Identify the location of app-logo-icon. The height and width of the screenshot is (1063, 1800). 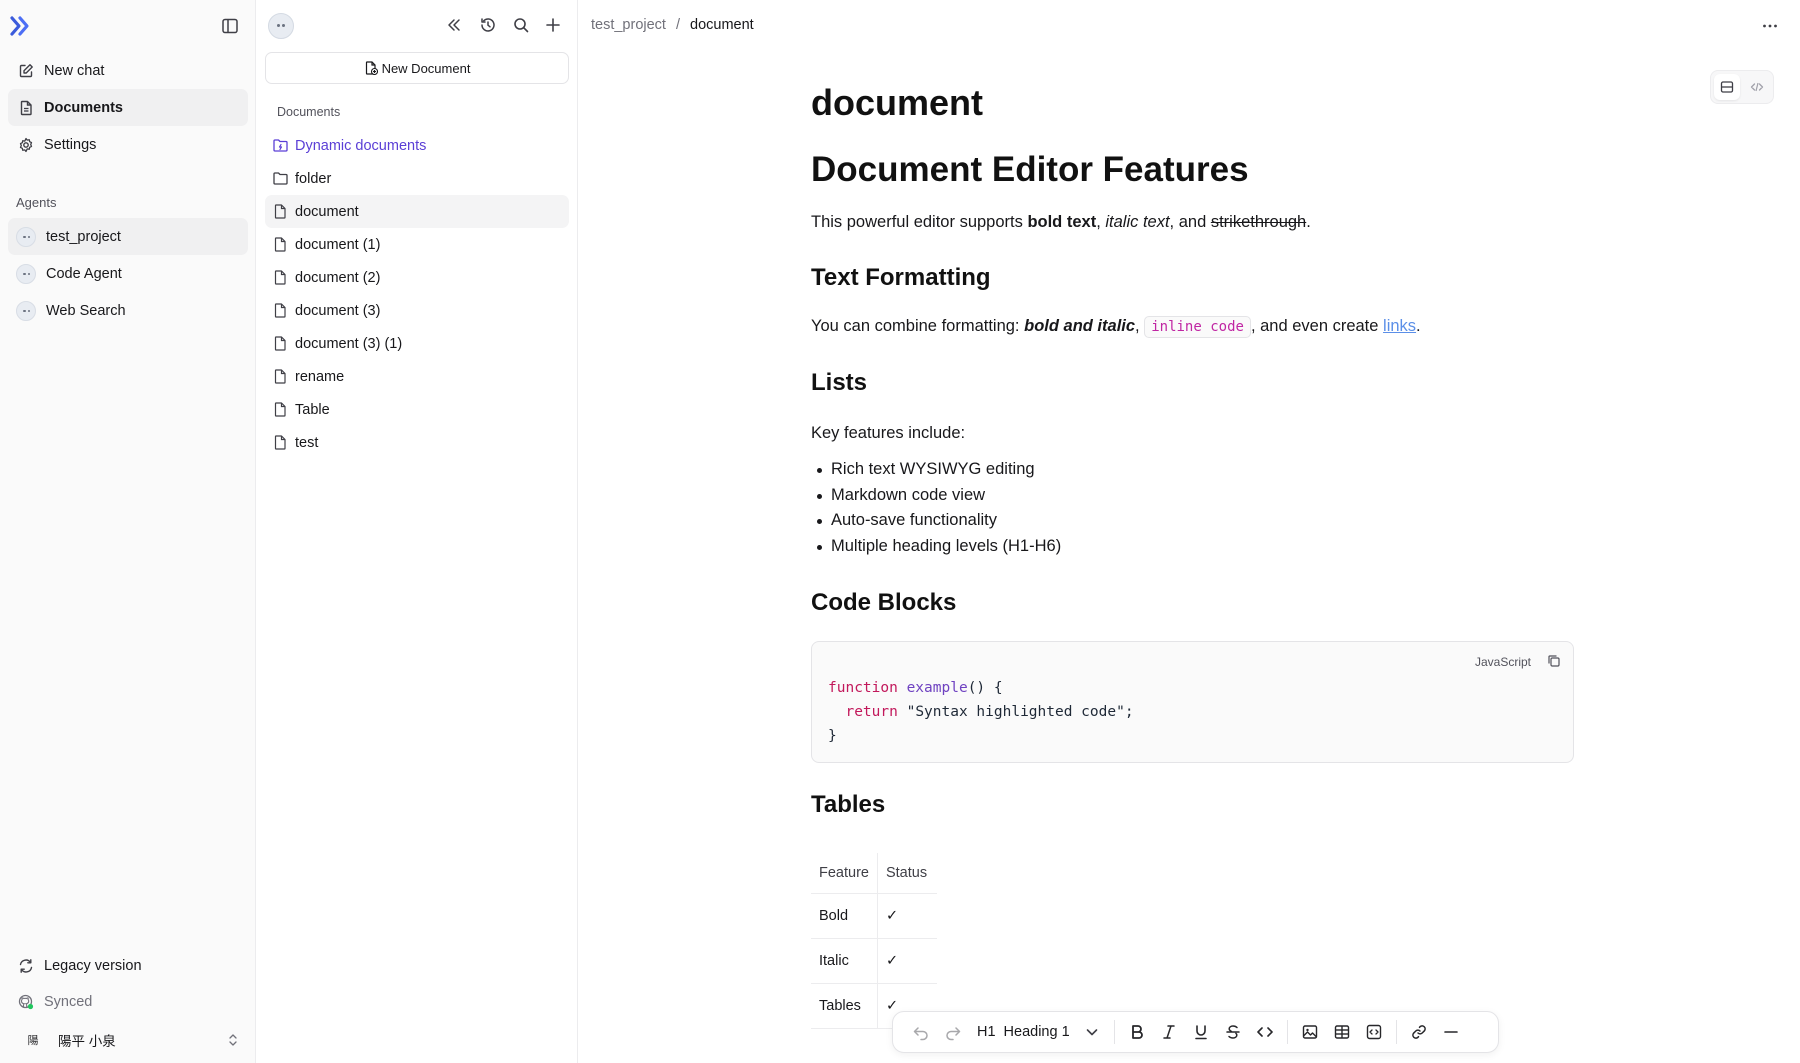
(21, 26).